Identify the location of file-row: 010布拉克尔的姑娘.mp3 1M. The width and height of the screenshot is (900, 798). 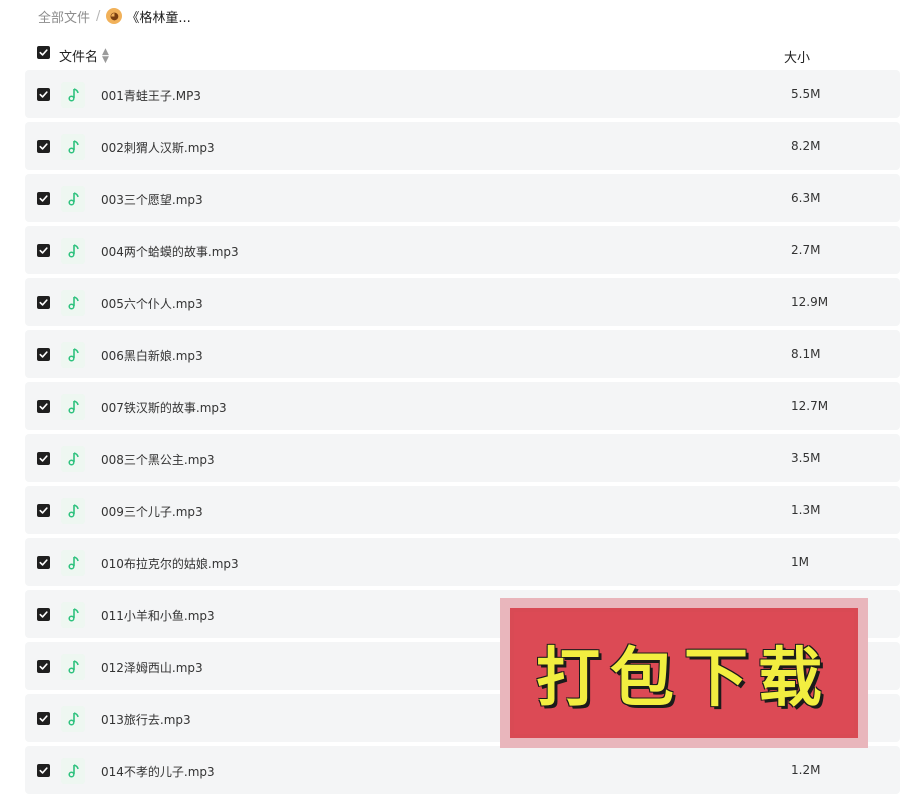
(462, 562).